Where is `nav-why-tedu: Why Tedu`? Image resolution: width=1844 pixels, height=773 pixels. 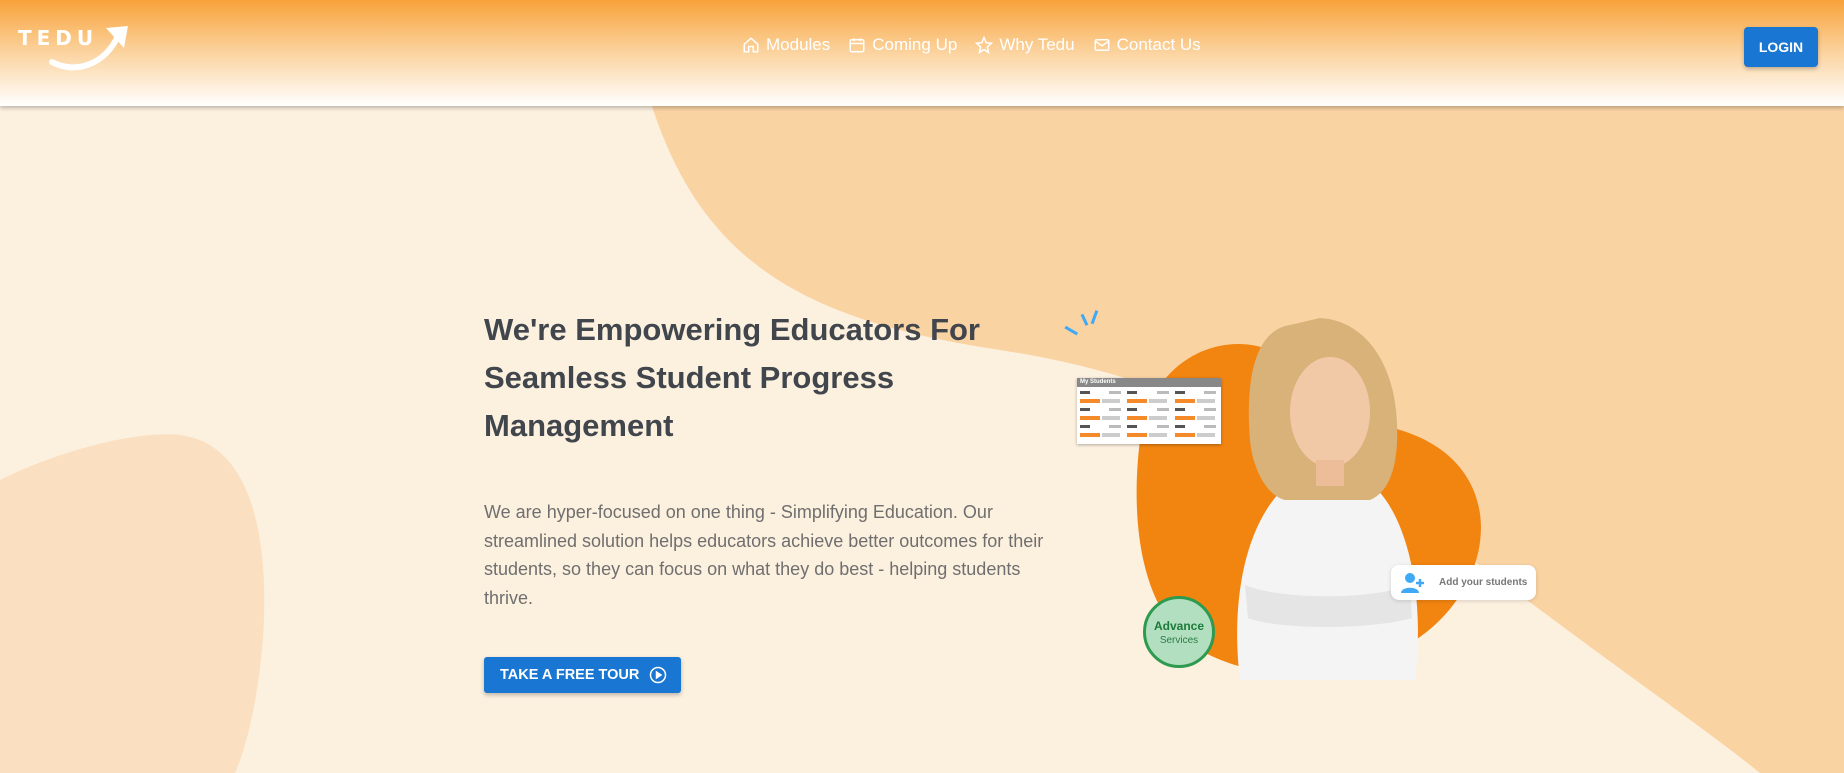
nav-why-tedu: Why Tedu is located at coordinates (1025, 45).